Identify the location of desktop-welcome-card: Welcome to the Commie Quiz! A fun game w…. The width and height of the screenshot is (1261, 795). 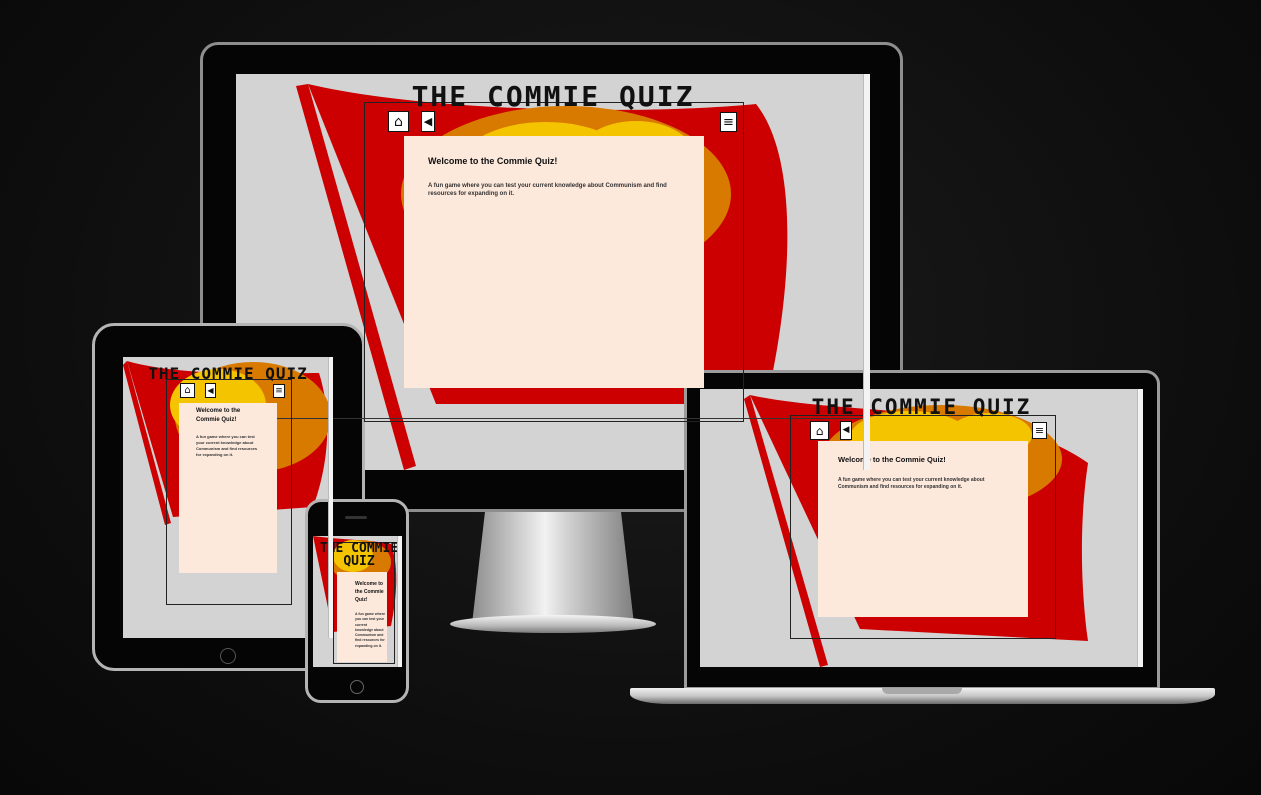
(554, 262).